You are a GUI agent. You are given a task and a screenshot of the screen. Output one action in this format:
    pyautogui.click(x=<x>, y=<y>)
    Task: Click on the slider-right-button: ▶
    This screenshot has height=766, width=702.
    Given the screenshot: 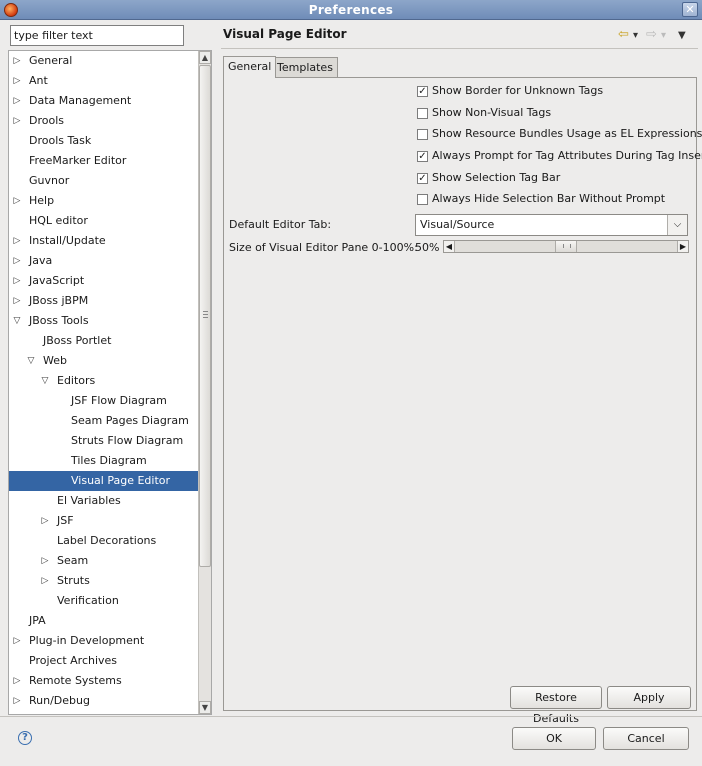 What is the action you would take?
    pyautogui.click(x=682, y=246)
    